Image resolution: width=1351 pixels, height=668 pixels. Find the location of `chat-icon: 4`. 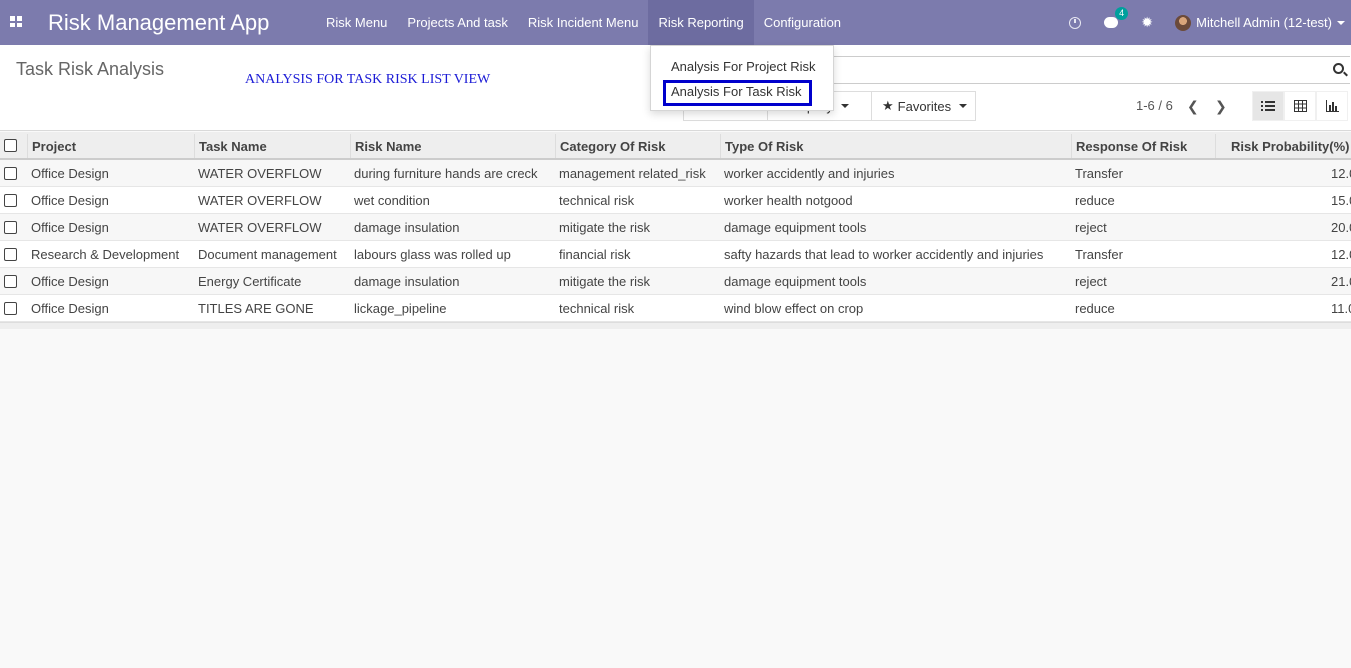

chat-icon: 4 is located at coordinates (1115, 19).